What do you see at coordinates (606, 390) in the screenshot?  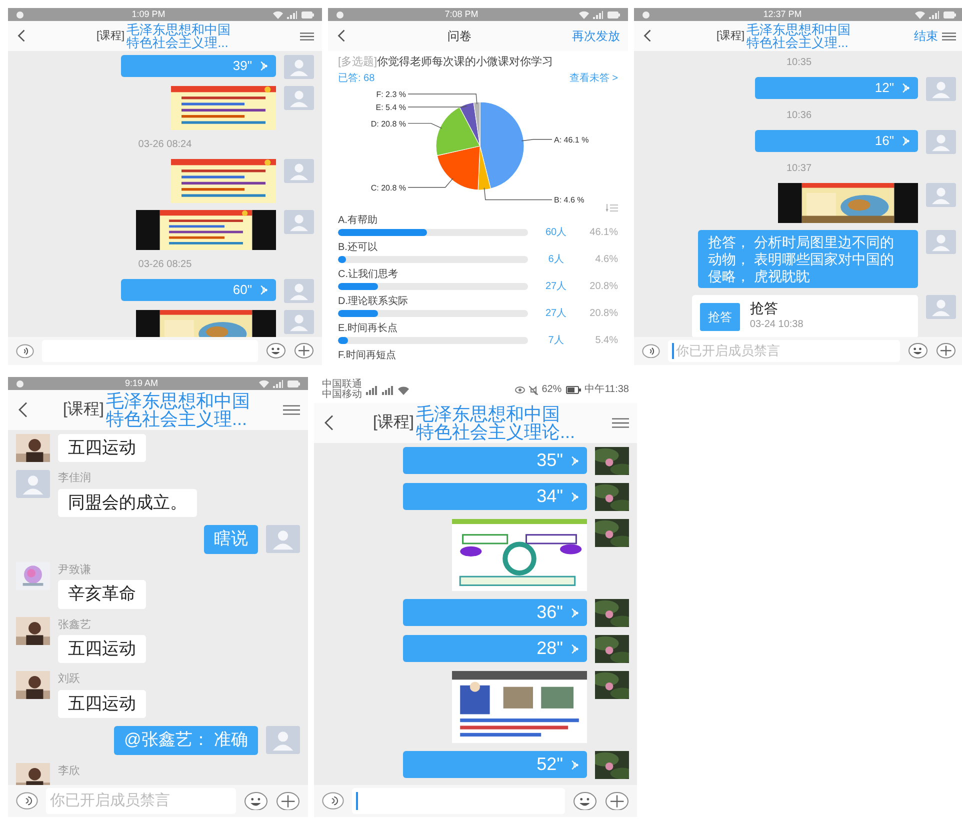 I see `status-time: 中午11:38` at bounding box center [606, 390].